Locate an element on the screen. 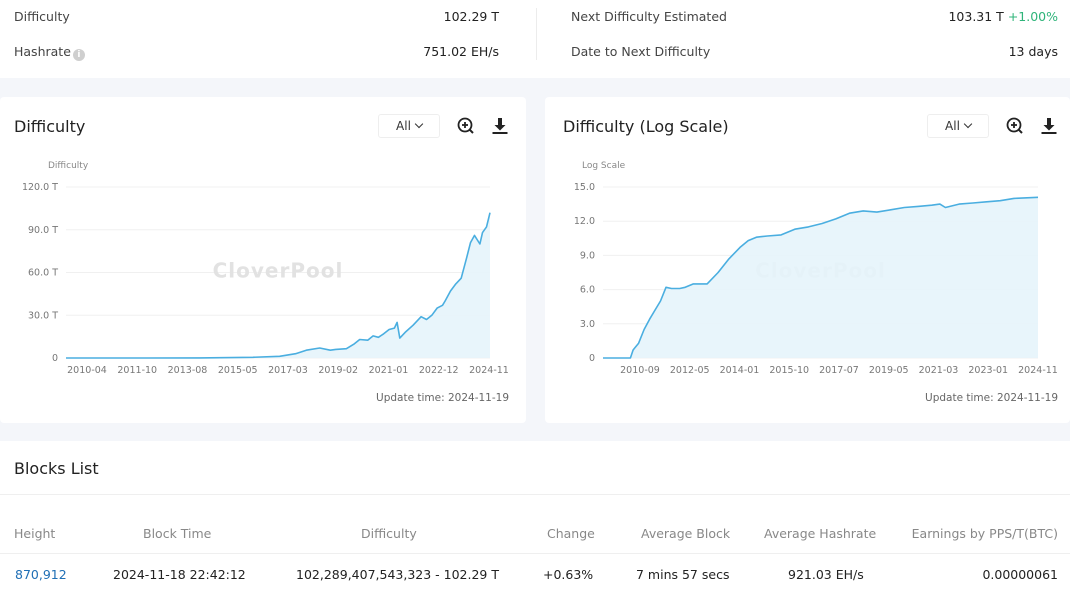 This screenshot has height=592, width=1070. block-average-hashrate: 921.03 EH/s is located at coordinates (826, 574).